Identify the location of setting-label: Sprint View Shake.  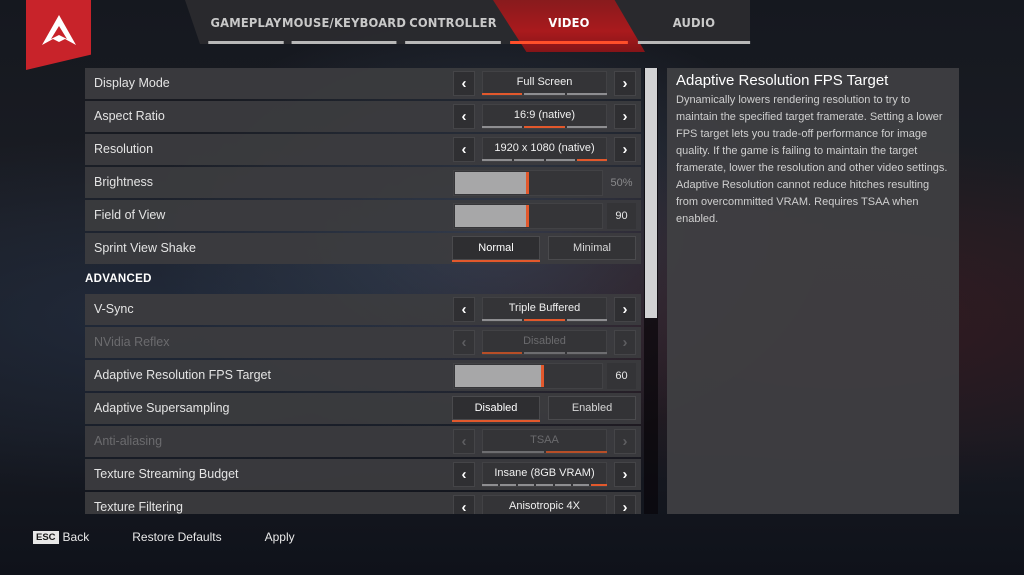
(145, 248).